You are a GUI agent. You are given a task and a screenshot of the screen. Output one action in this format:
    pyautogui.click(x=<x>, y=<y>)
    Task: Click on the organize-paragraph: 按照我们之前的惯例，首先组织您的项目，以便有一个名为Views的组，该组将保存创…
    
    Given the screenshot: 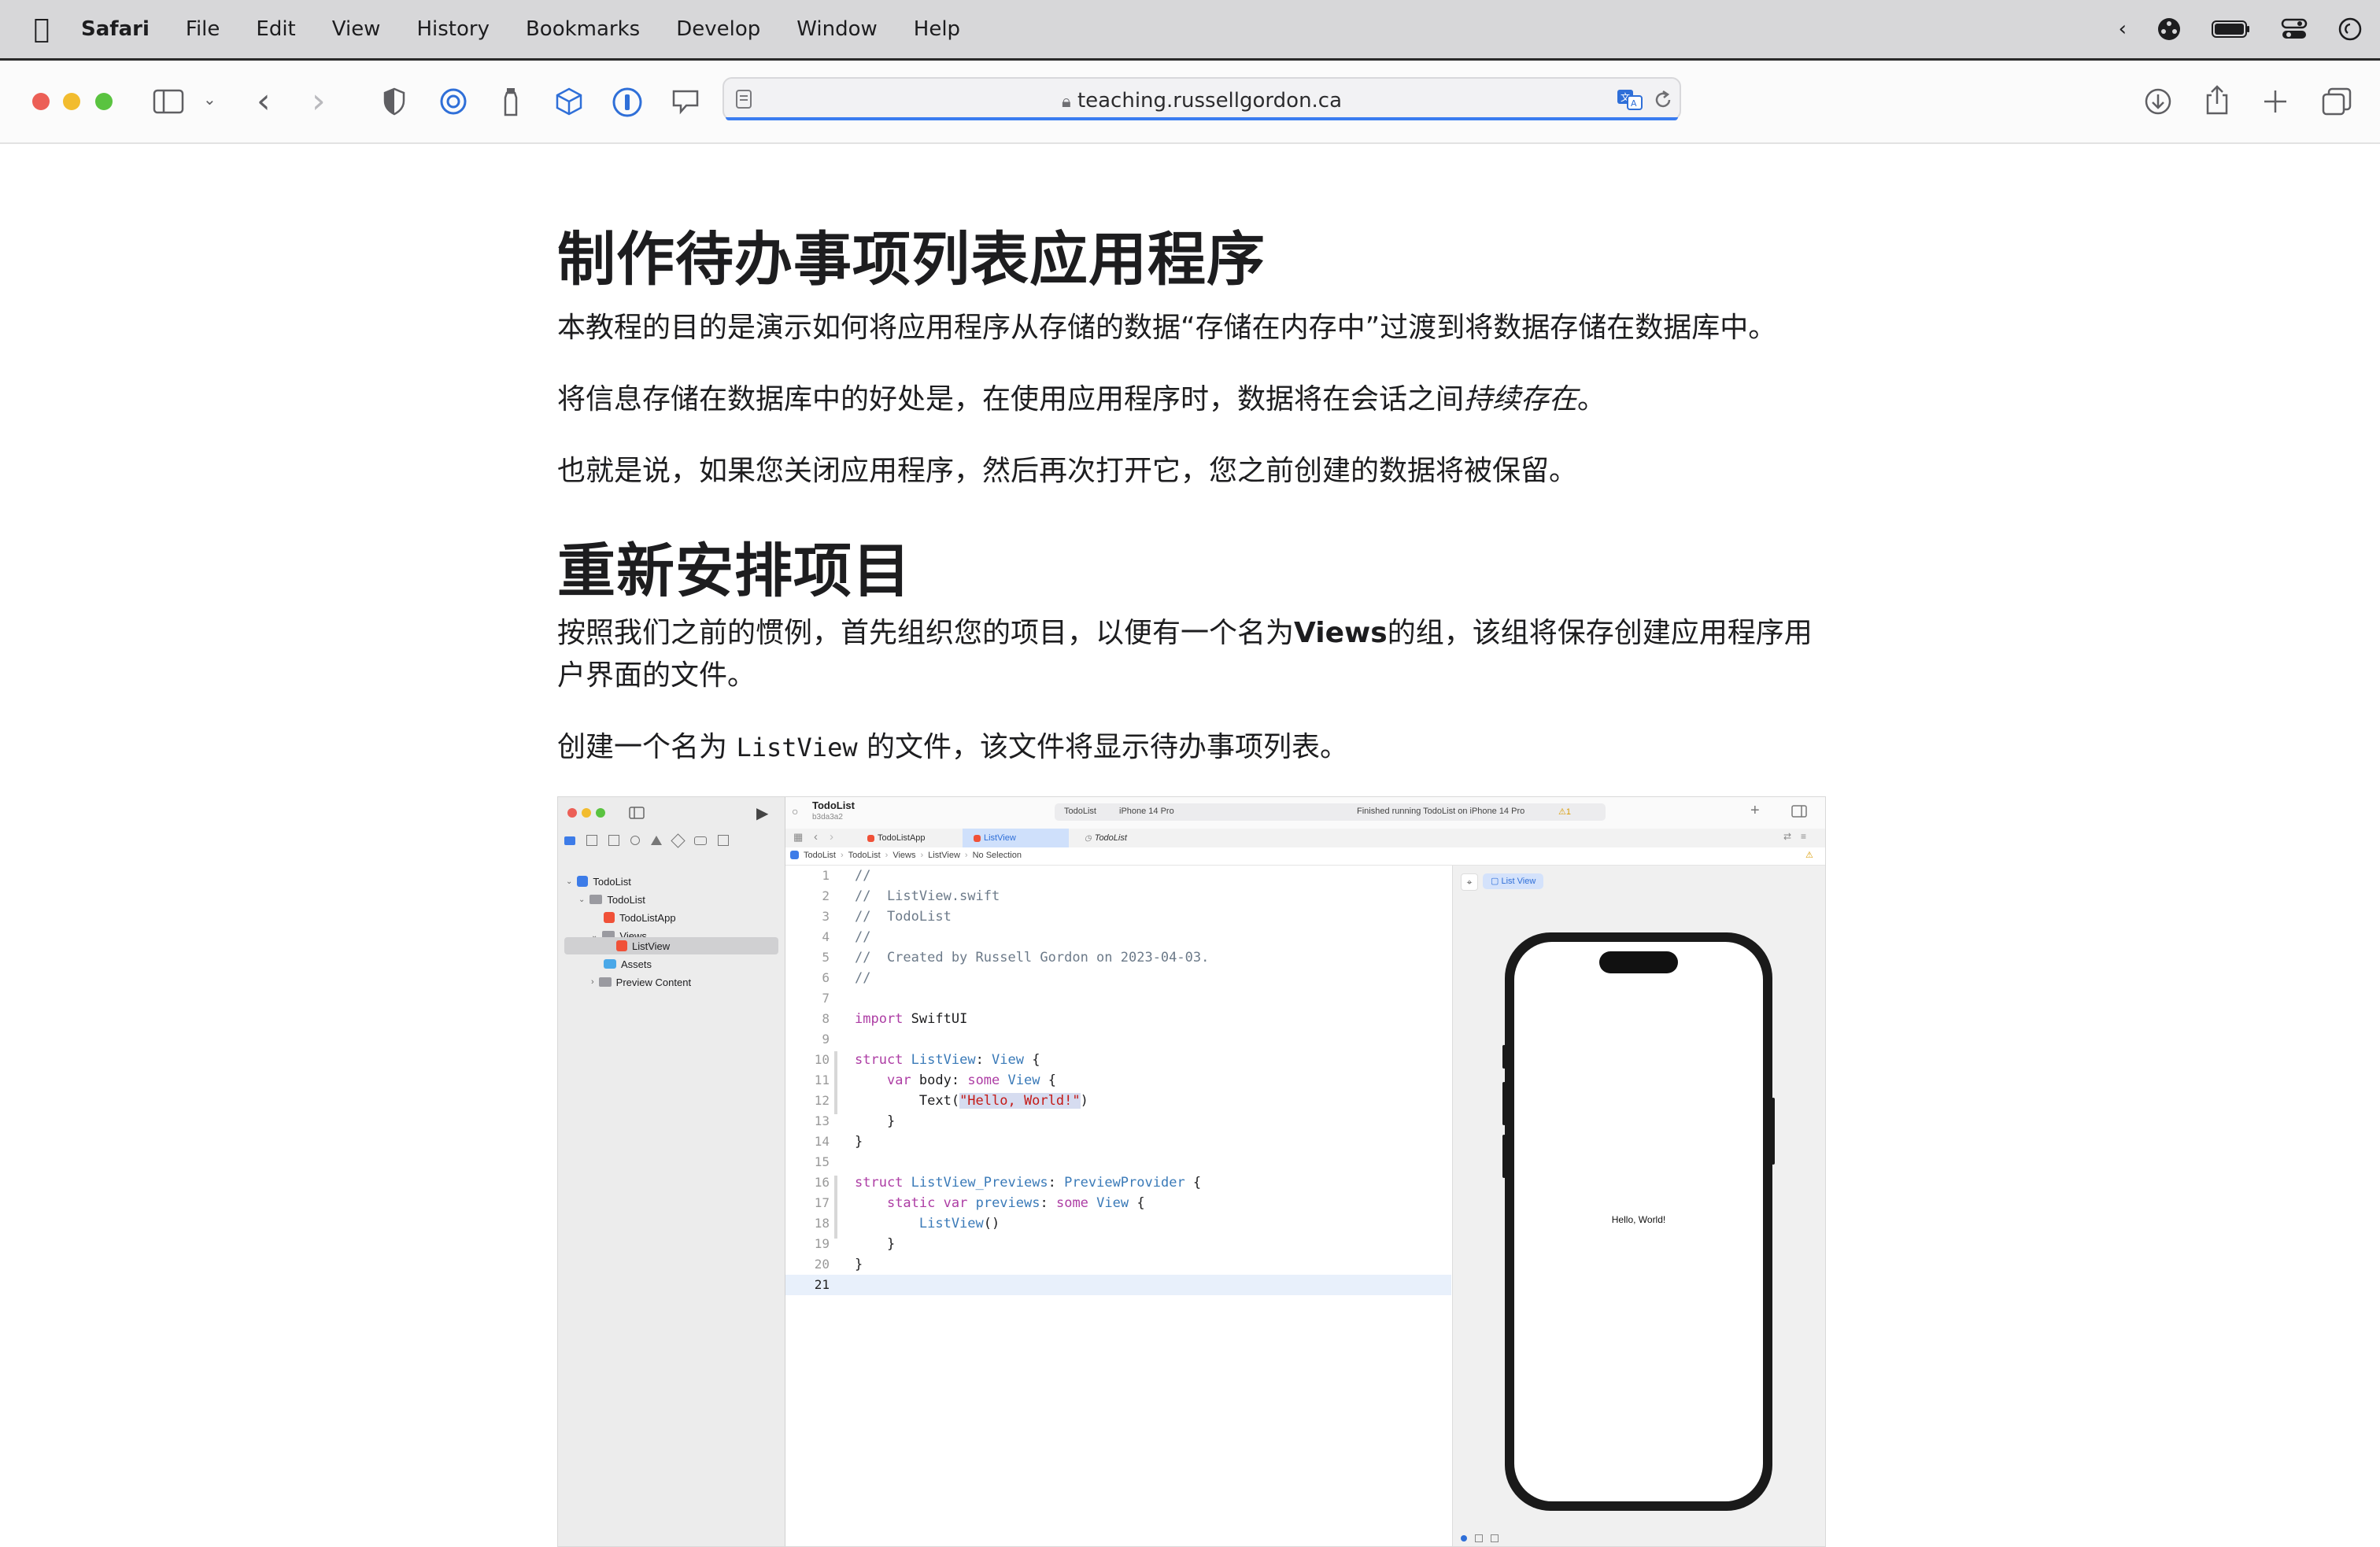 What is the action you would take?
    pyautogui.click(x=1191, y=654)
    